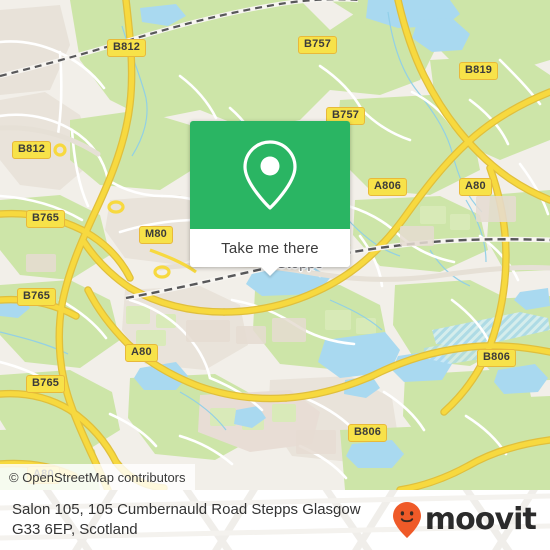  I want to click on take-me-there-label: Take me there, so click(270, 248).